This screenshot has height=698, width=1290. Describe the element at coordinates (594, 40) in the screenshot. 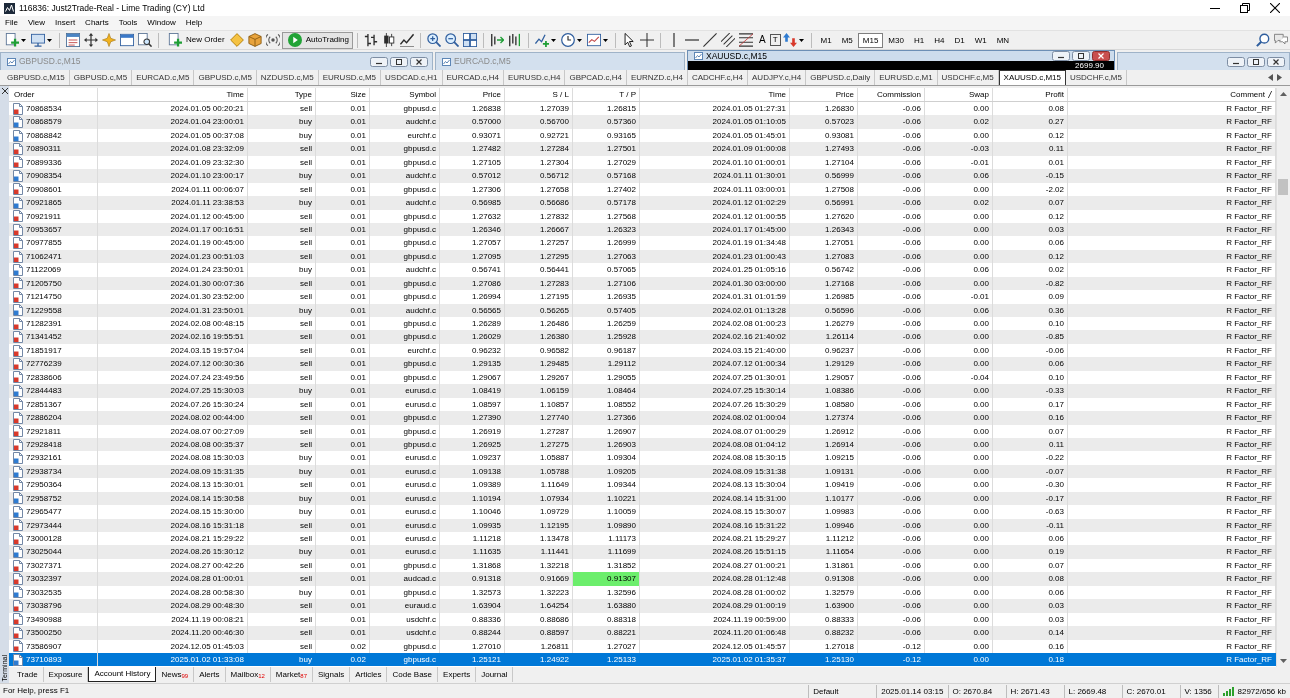

I see `template-icon` at that location.